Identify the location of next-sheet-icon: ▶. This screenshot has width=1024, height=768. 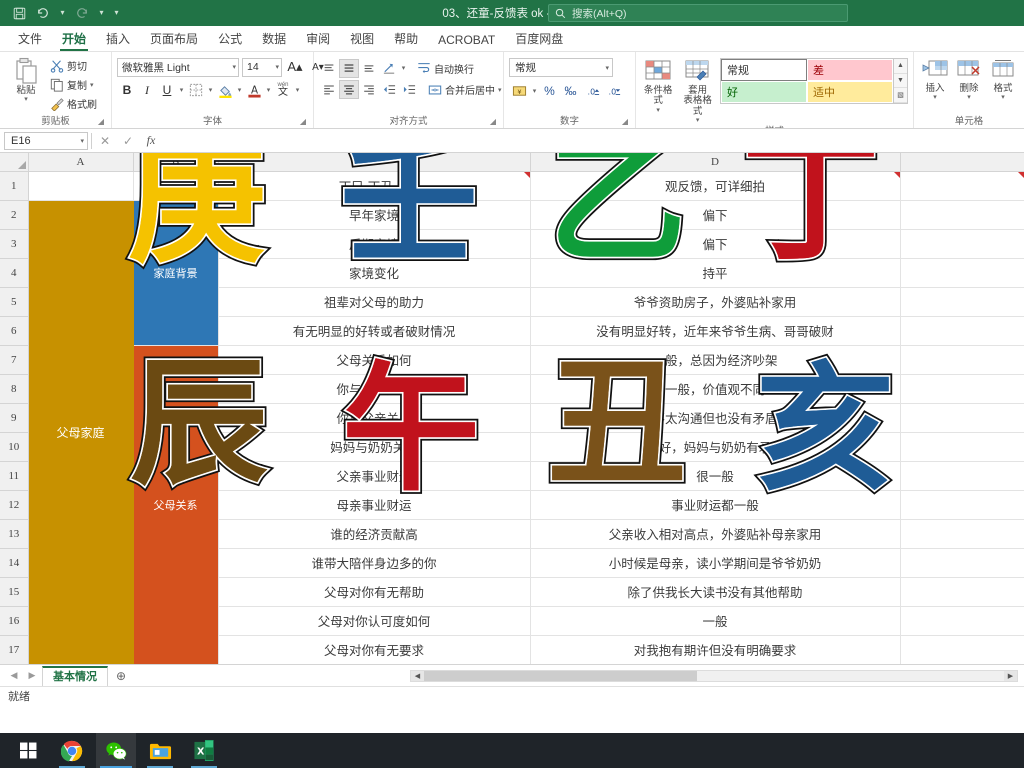
(32, 675).